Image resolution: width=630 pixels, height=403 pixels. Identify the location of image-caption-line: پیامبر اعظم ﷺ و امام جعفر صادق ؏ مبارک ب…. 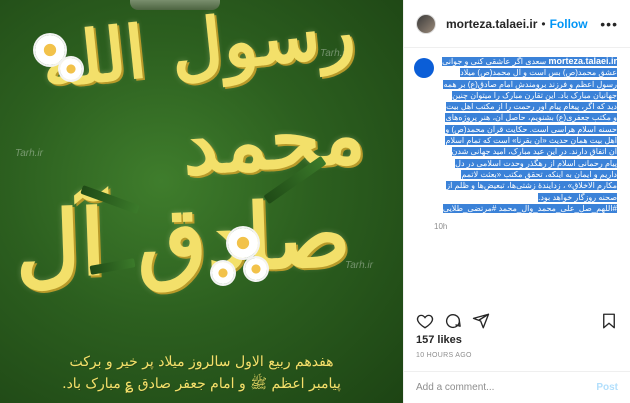
(201, 384).